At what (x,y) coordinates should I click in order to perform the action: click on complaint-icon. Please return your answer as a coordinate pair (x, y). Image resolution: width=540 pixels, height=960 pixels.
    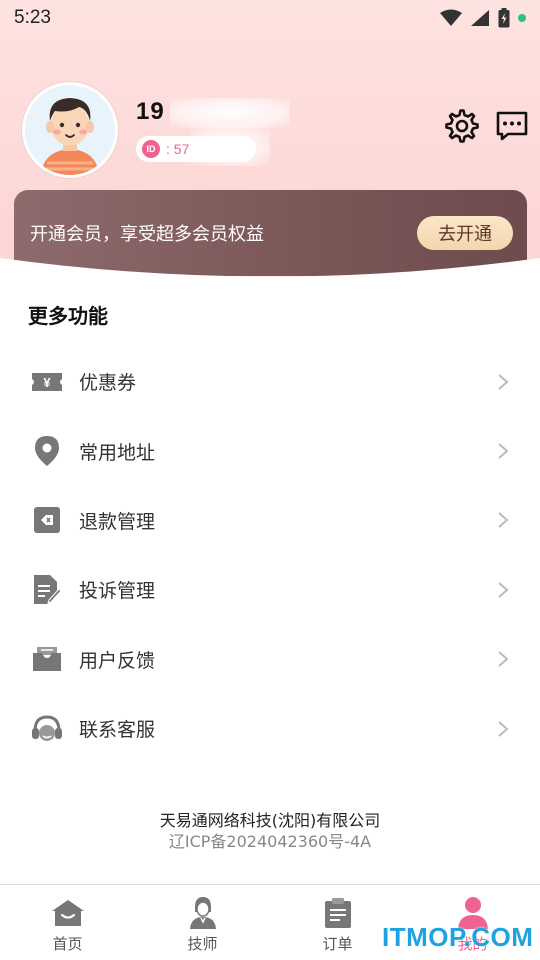
    Looking at the image, I should click on (47, 590).